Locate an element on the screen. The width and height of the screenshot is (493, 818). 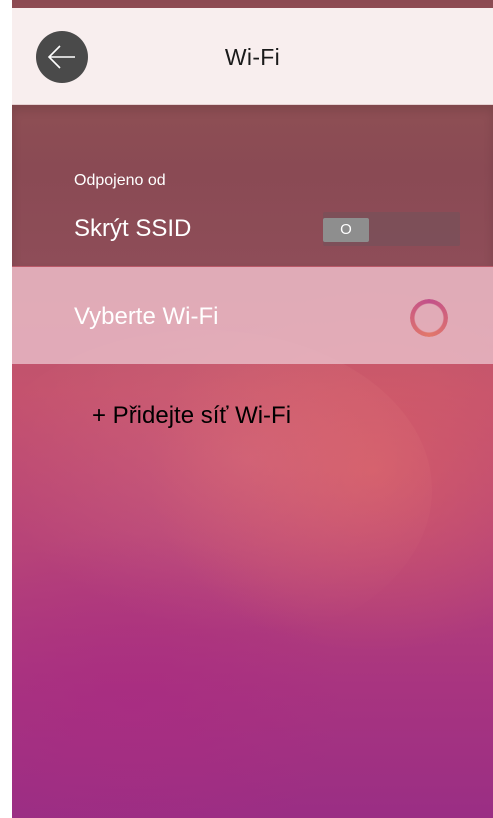
hide-ssid-toggle: O is located at coordinates (391, 229).